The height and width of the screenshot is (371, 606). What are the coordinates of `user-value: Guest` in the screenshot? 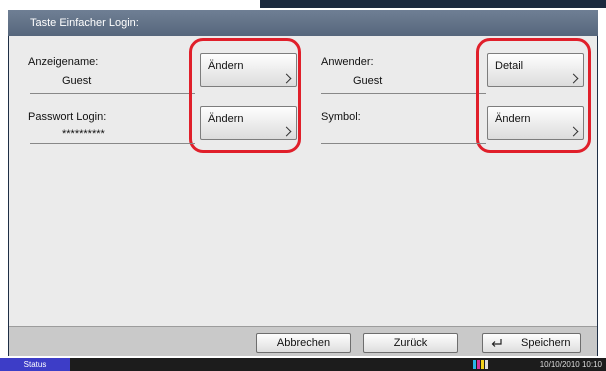 It's located at (368, 81).